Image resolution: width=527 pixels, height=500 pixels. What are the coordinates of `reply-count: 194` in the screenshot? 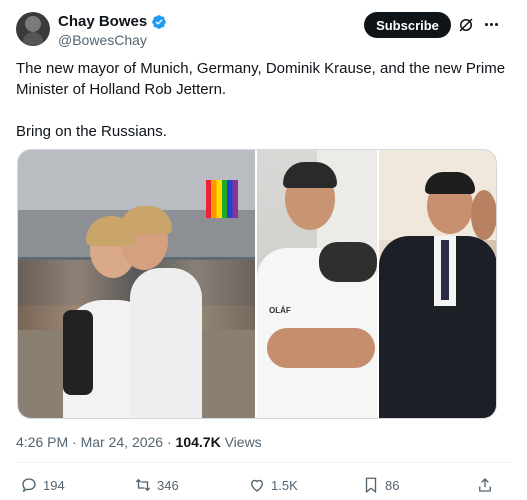 It's located at (54, 485).